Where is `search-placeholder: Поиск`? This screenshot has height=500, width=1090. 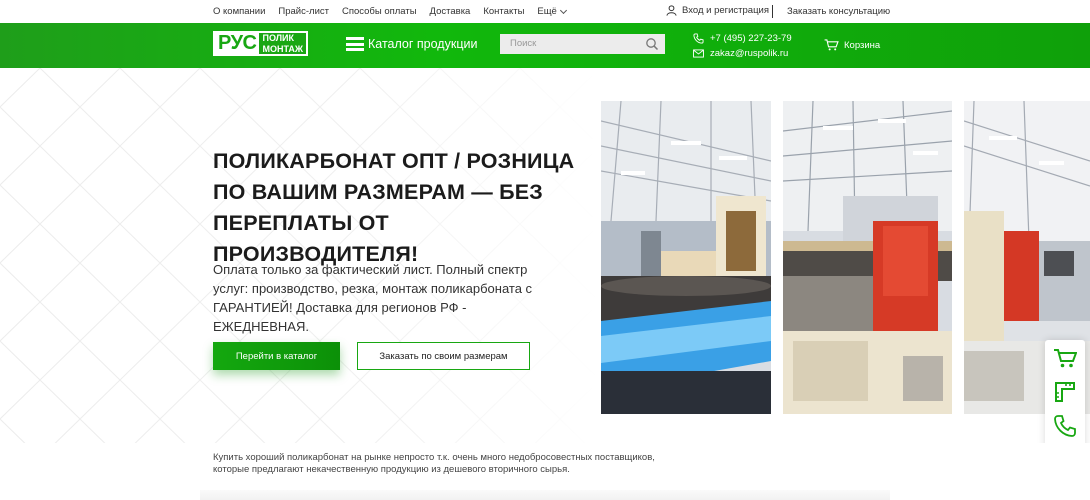
search-placeholder: Поиск is located at coordinates (523, 43).